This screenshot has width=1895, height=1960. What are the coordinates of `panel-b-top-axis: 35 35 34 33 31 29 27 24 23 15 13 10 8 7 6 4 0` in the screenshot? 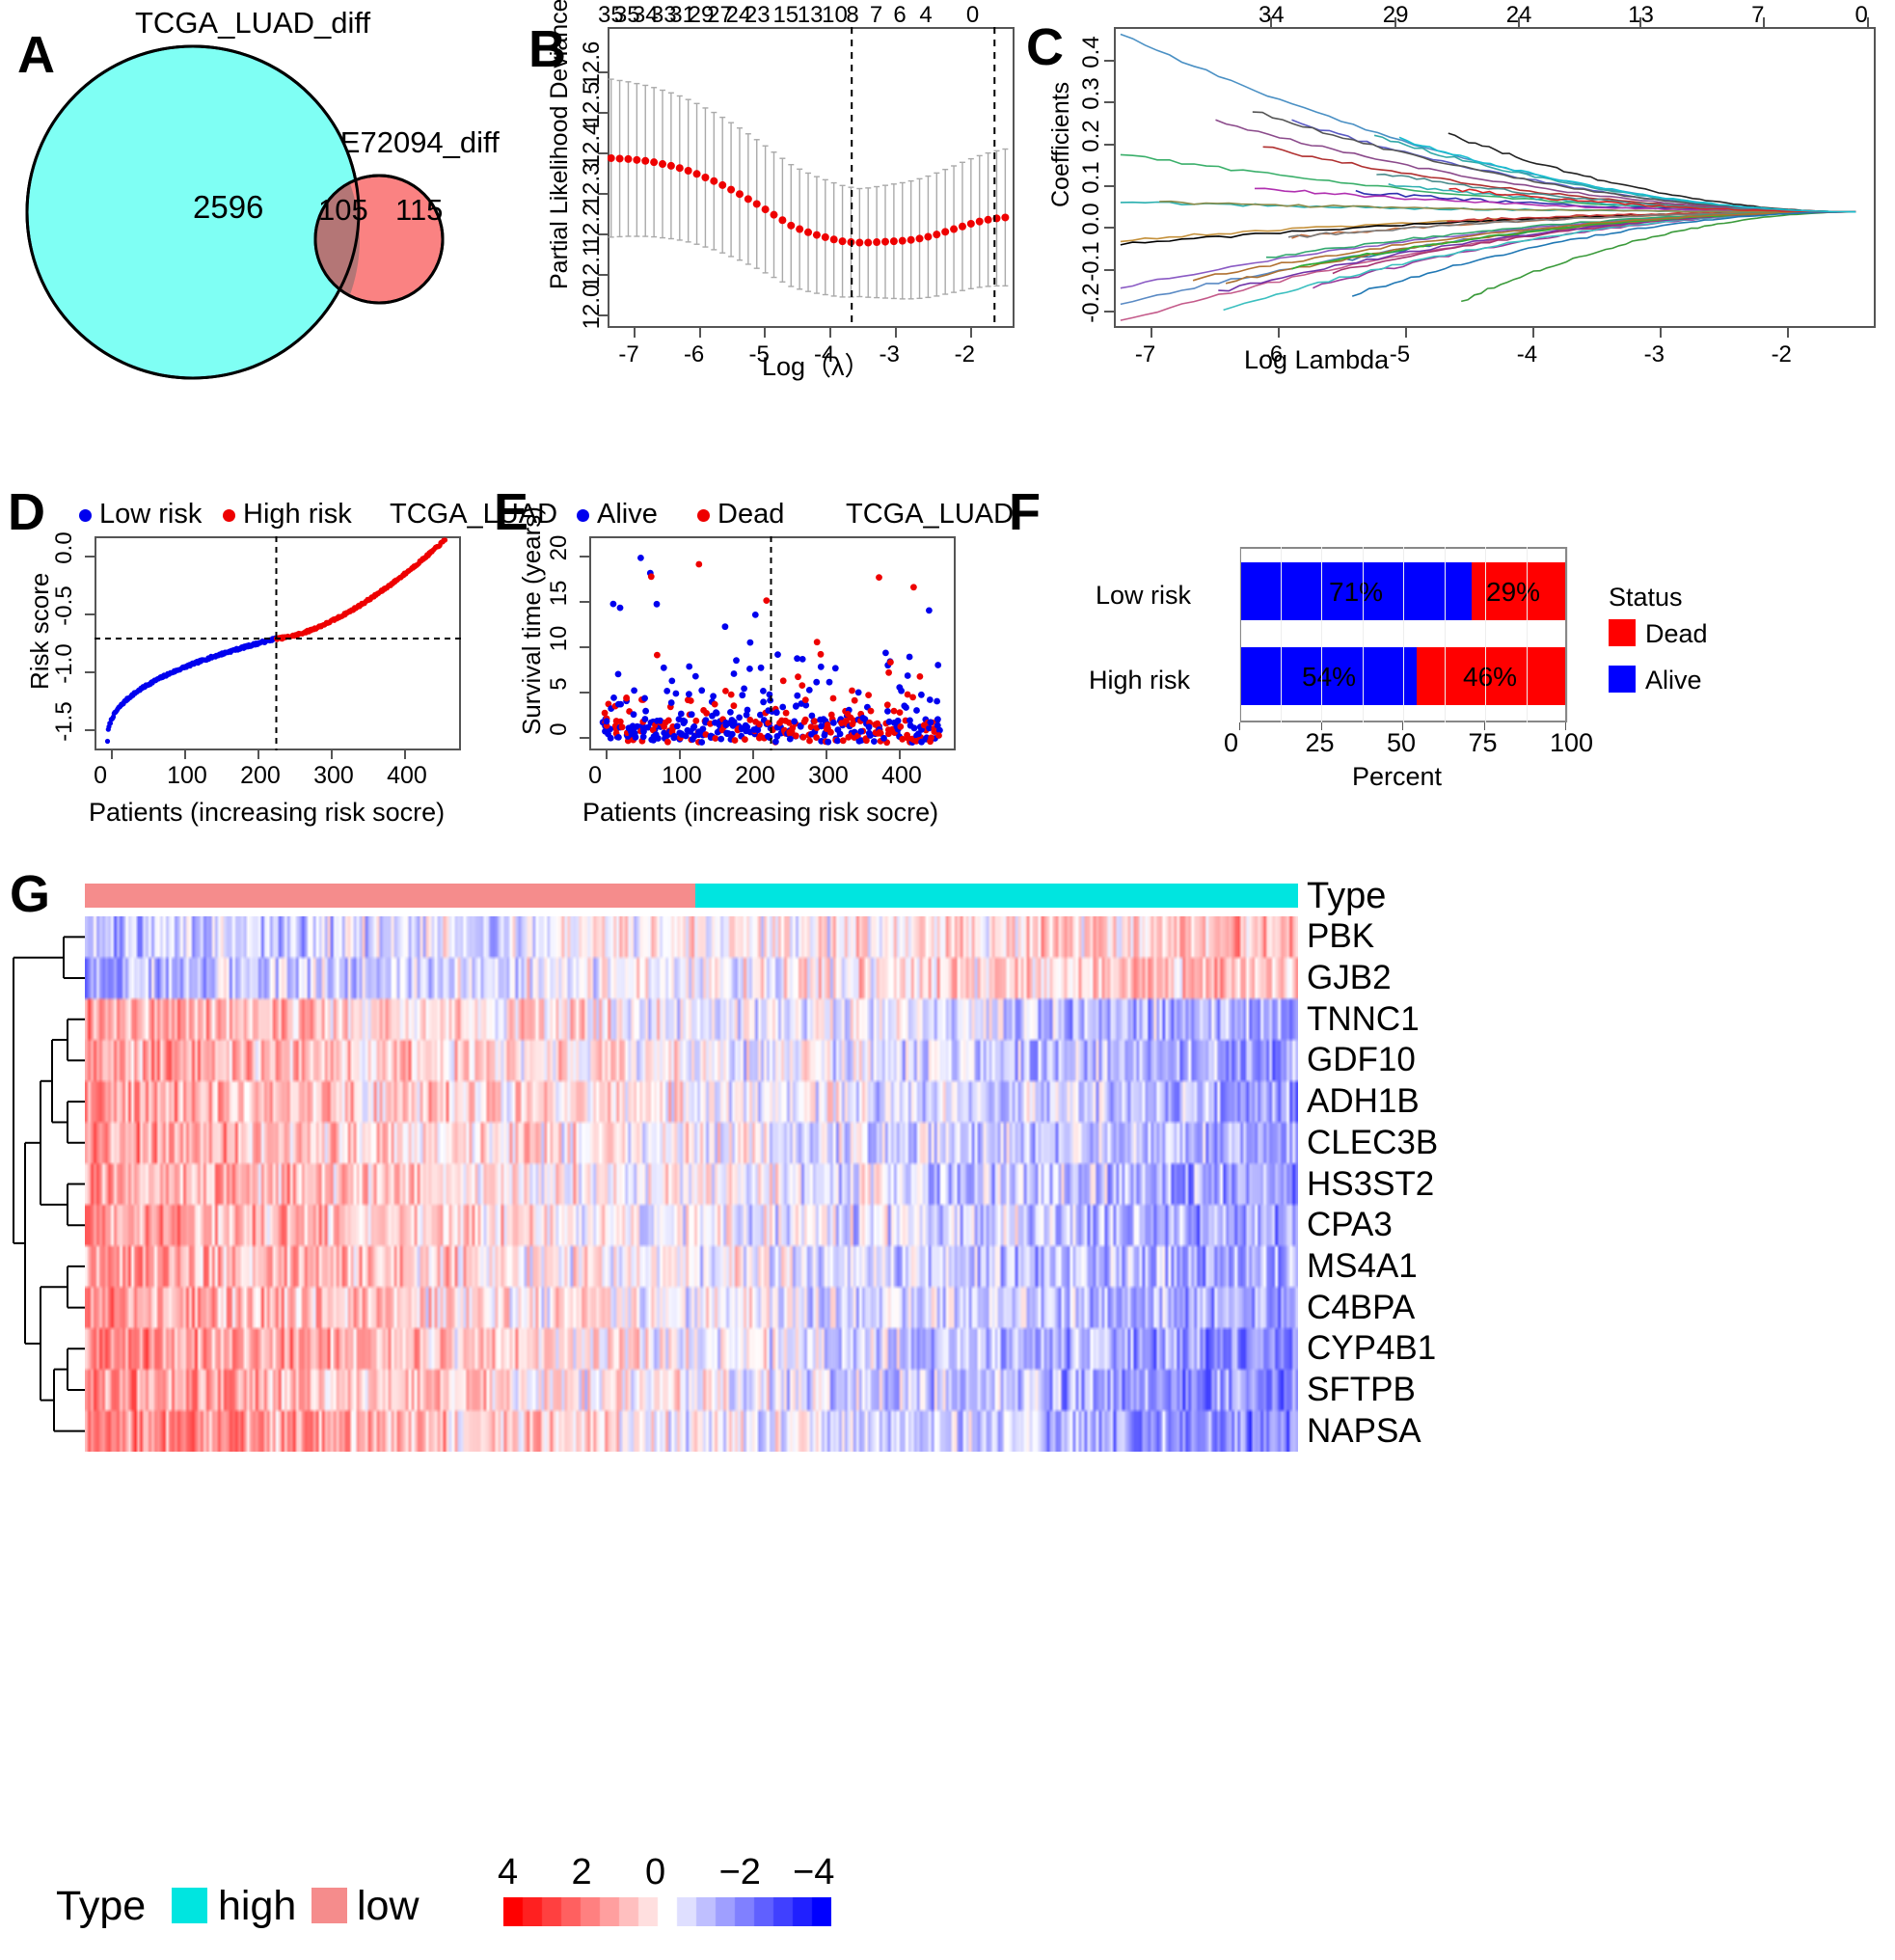 It's located at (807, 15).